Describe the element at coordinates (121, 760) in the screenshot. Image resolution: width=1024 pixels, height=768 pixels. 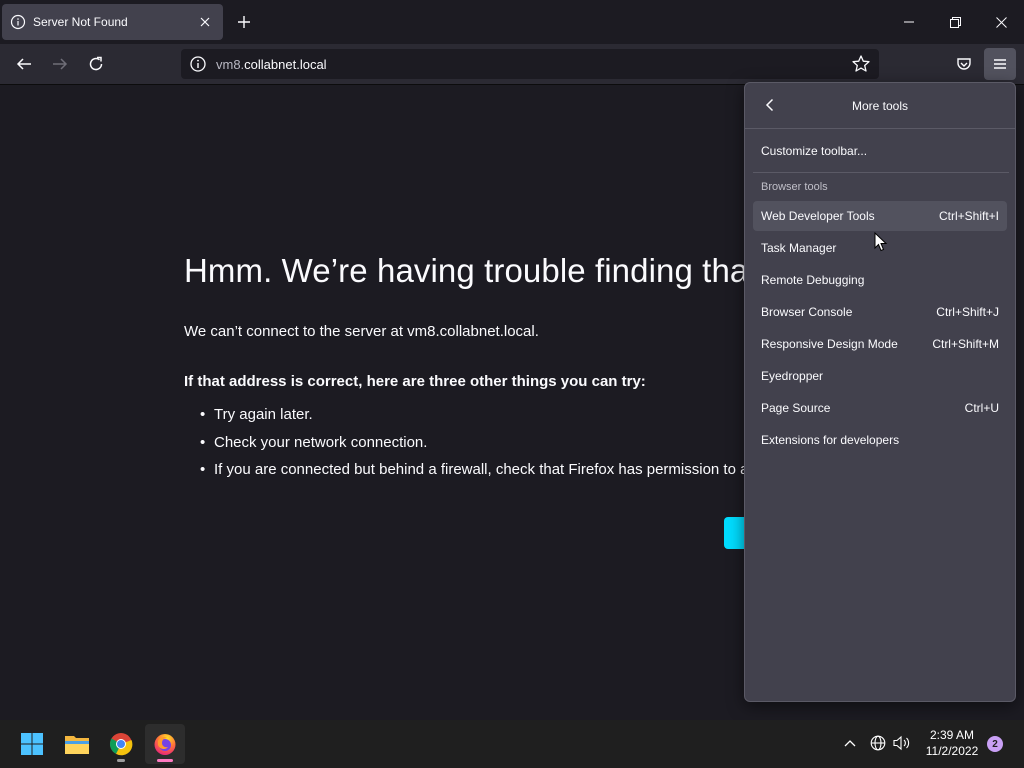
I see `running-indicator` at that location.